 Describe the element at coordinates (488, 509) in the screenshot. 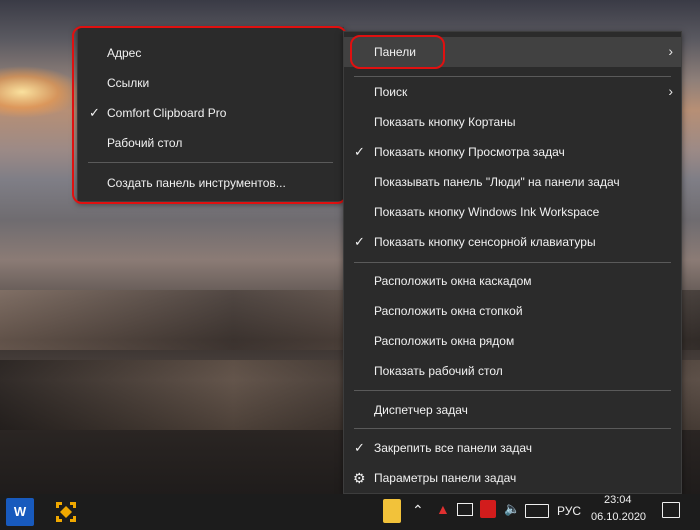

I see `app-red-icon` at that location.